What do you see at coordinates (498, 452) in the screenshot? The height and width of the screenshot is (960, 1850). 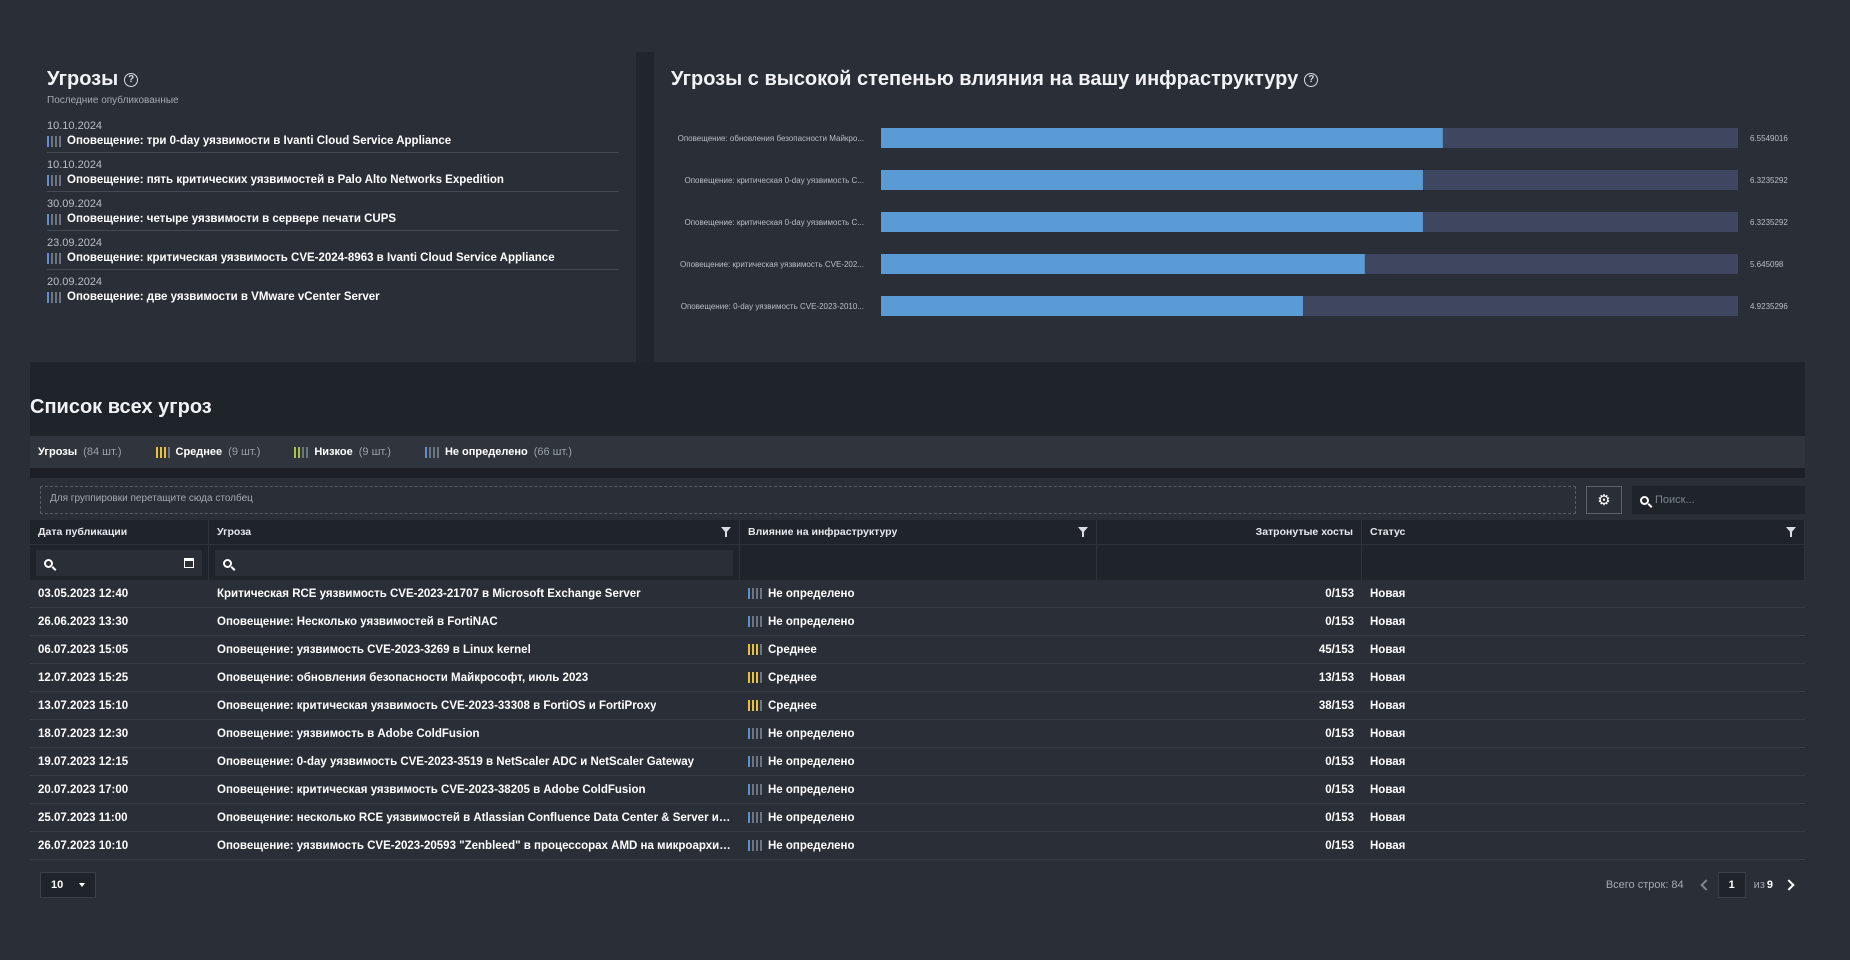 I see `severity-filter: Не определено (66 шт.)` at bounding box center [498, 452].